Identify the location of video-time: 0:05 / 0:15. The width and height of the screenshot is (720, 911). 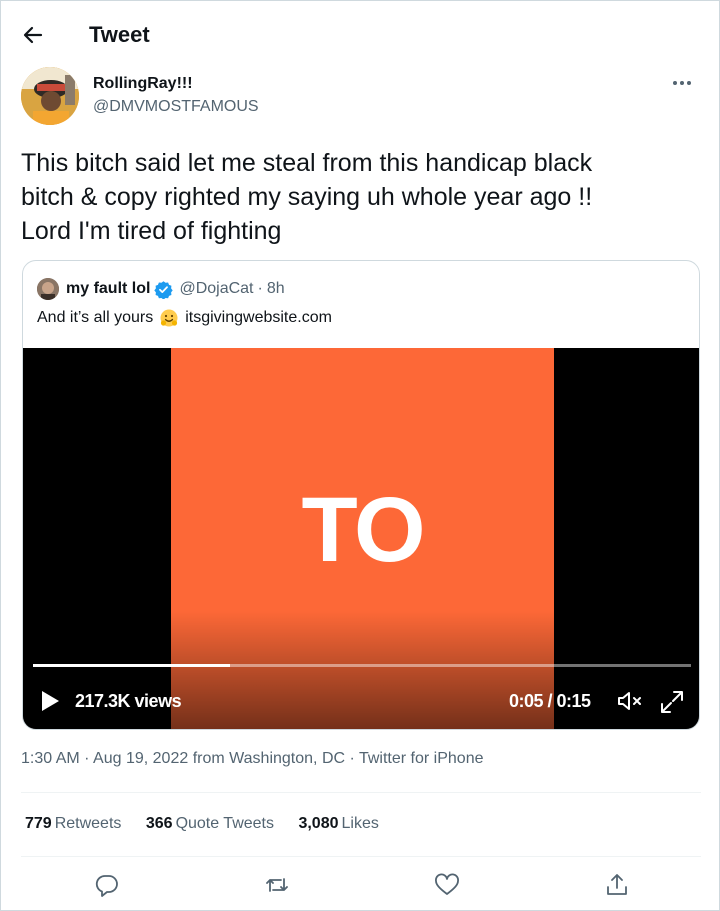
(550, 701).